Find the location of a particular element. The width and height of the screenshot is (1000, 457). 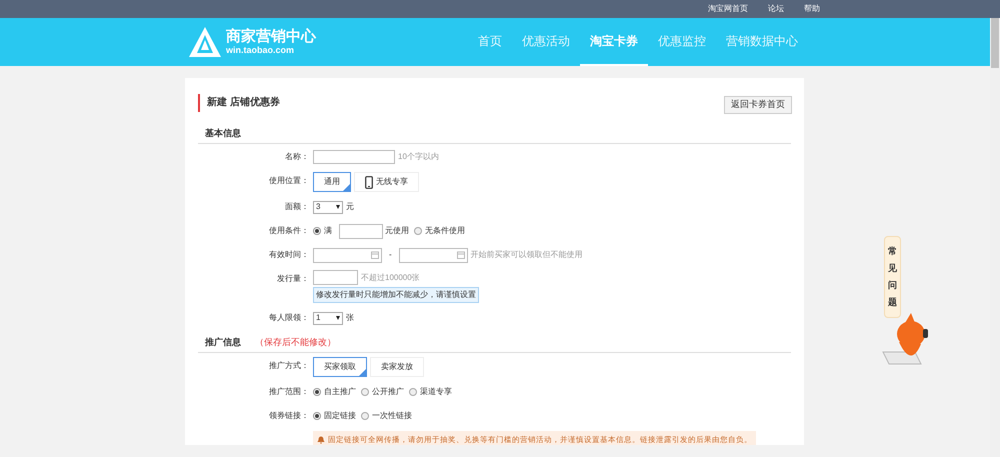

option-label: 固定链接 is located at coordinates (340, 416).